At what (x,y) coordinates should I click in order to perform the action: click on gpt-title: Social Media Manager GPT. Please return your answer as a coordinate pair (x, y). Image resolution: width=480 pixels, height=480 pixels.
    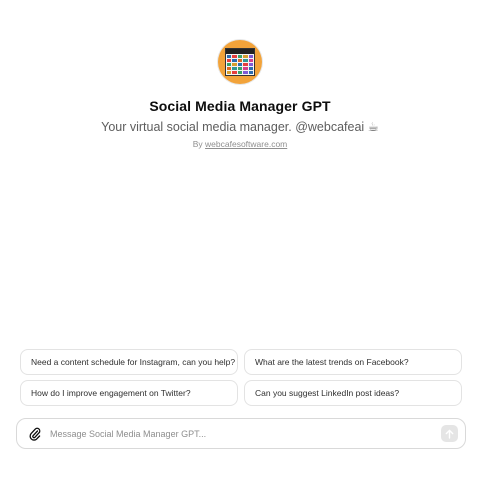
    Looking at the image, I should click on (240, 106).